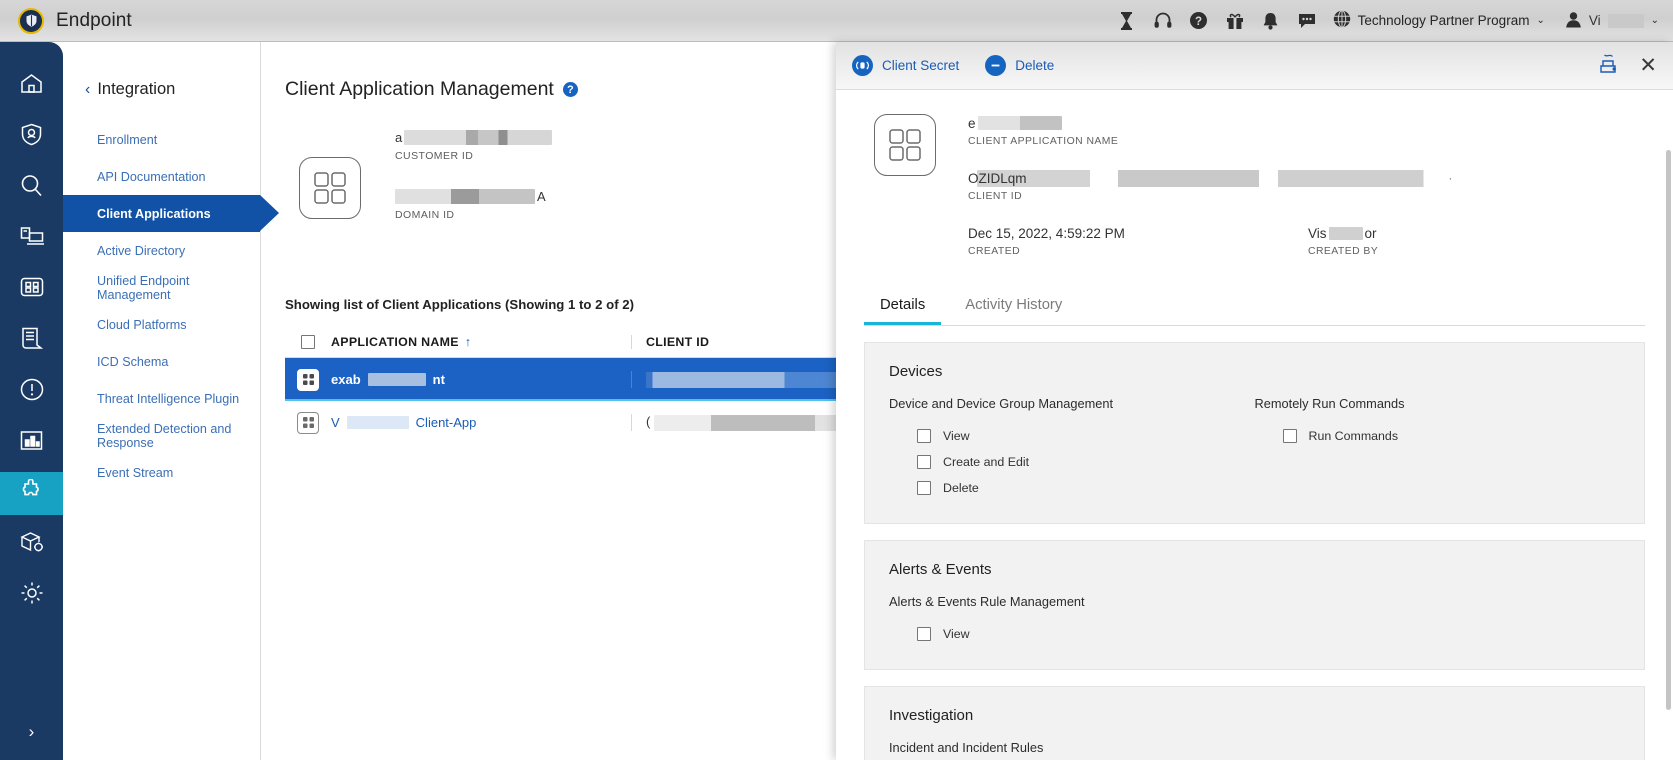 Image resolution: width=1673 pixels, height=760 pixels. Describe the element at coordinates (31, 289) in the screenshot. I see `rail-applications` at that location.